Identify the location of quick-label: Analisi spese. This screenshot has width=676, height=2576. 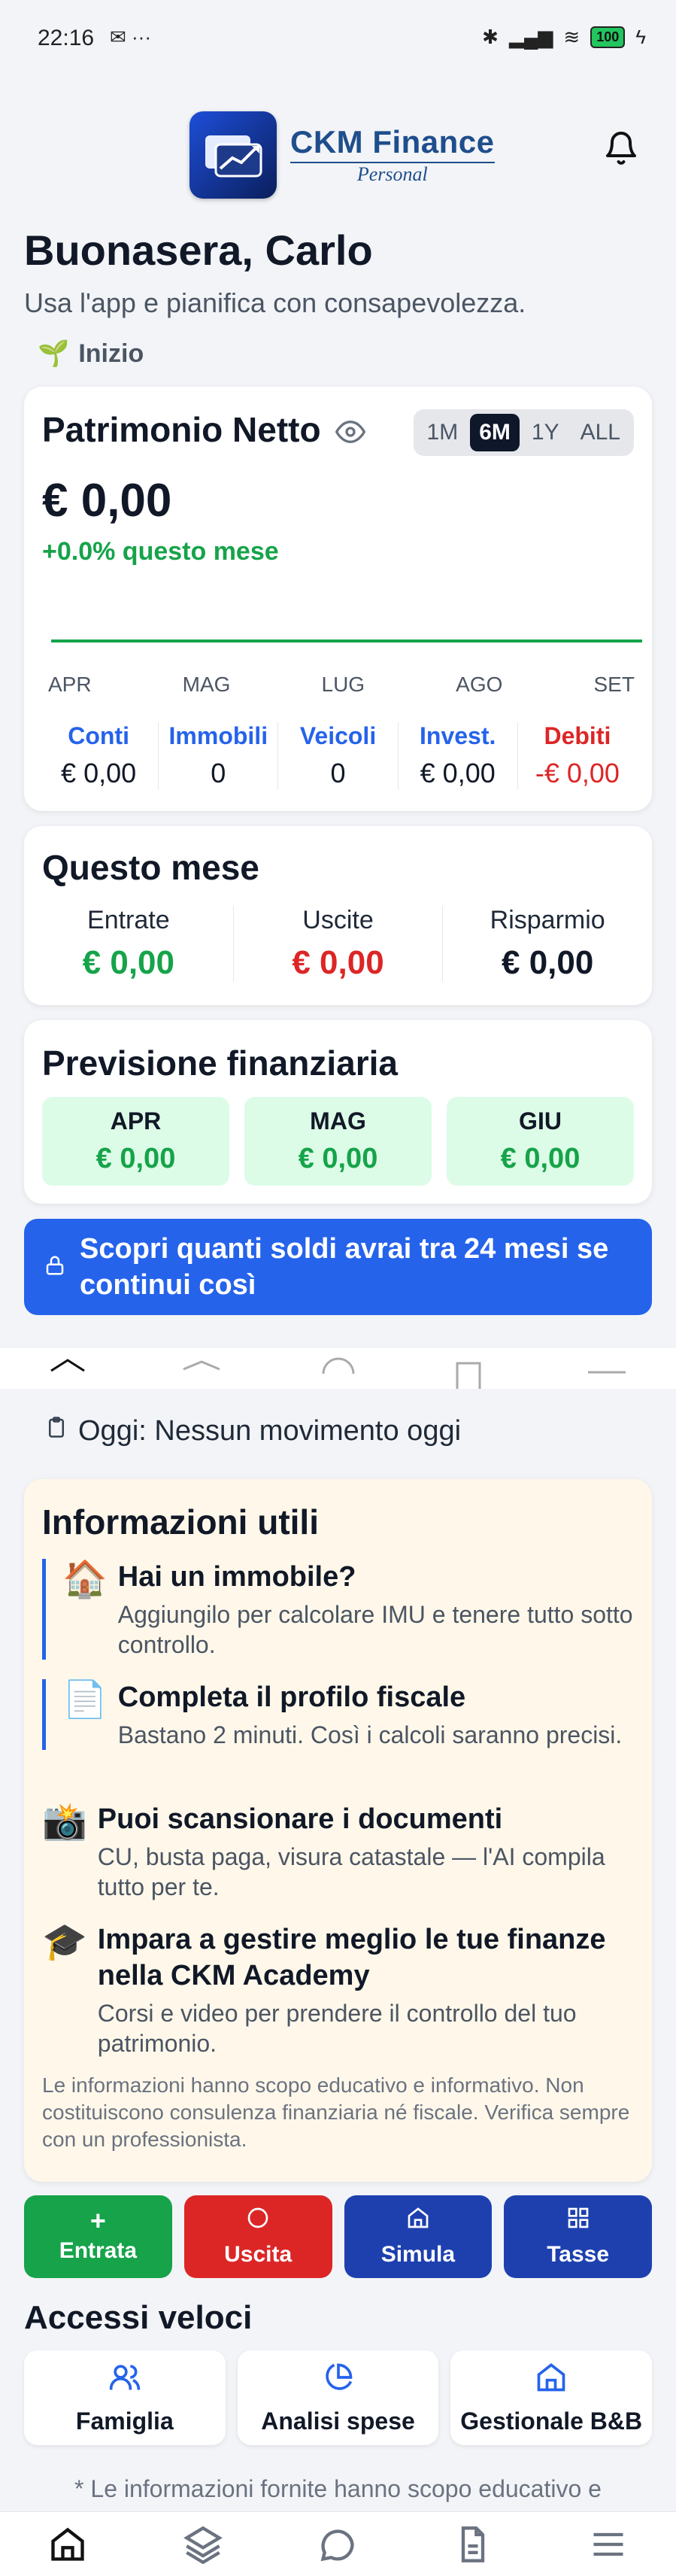
(338, 2421).